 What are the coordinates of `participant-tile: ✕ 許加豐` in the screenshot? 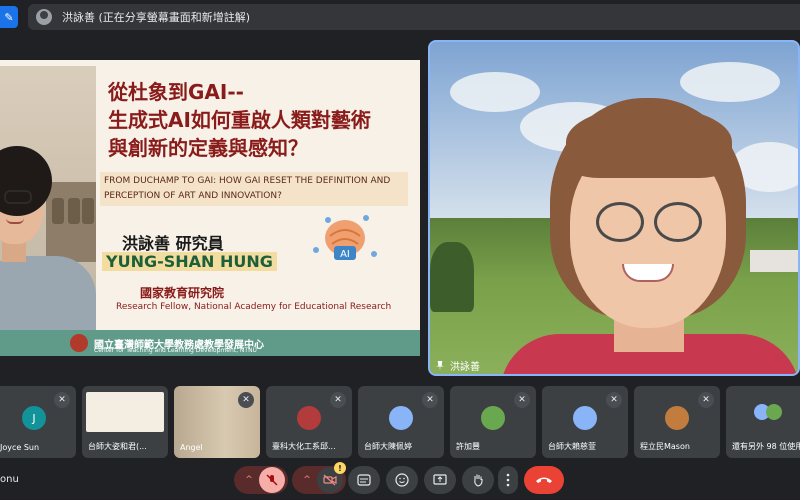 It's located at (493, 422).